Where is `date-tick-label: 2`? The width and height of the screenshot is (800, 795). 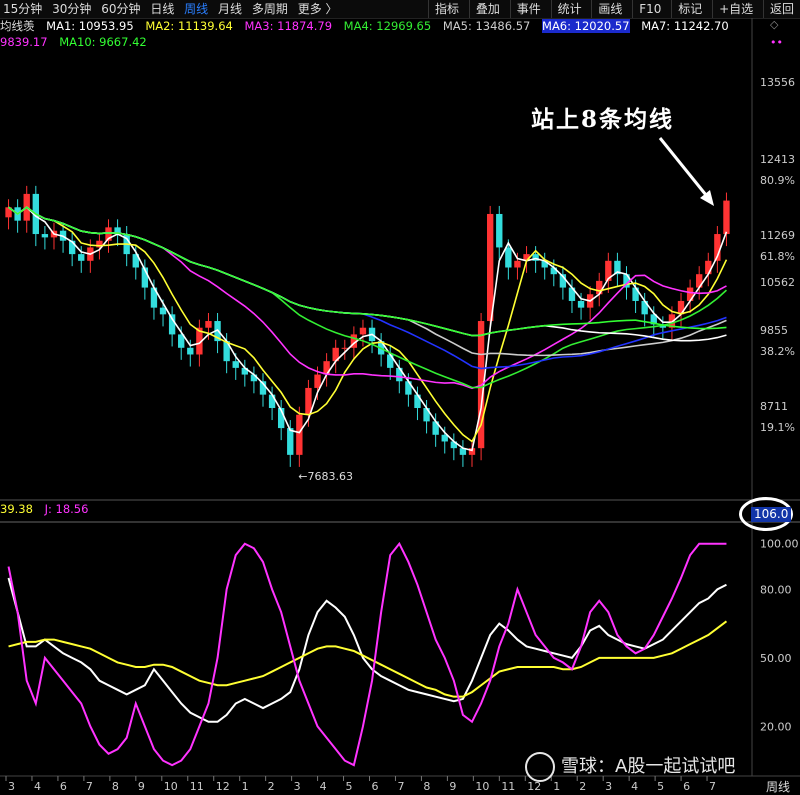 date-tick-label: 2 is located at coordinates (271, 786).